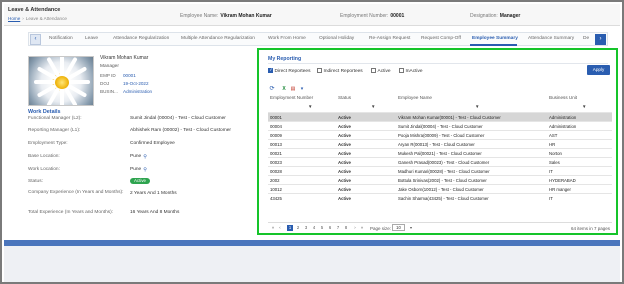  What do you see at coordinates (344, 97) in the screenshot?
I see `column-header-status: Status` at bounding box center [344, 97].